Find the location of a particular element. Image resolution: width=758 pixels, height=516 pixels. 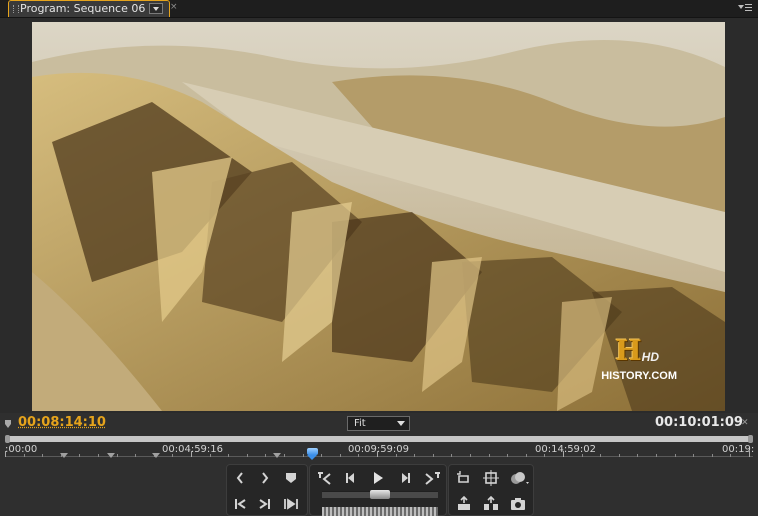

marker-icon is located at coordinates (291, 478).